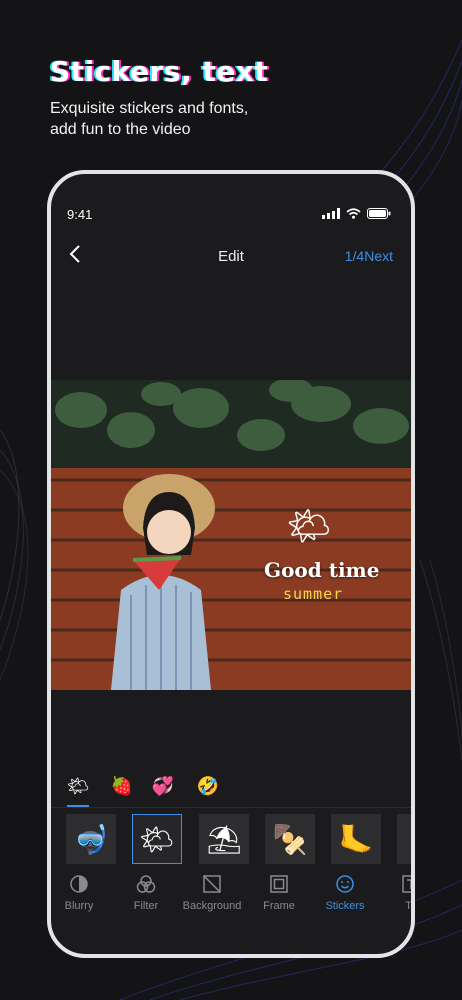 This screenshot has height=1000, width=462. What do you see at coordinates (80, 214) in the screenshot?
I see `status-time: 9:41` at bounding box center [80, 214].